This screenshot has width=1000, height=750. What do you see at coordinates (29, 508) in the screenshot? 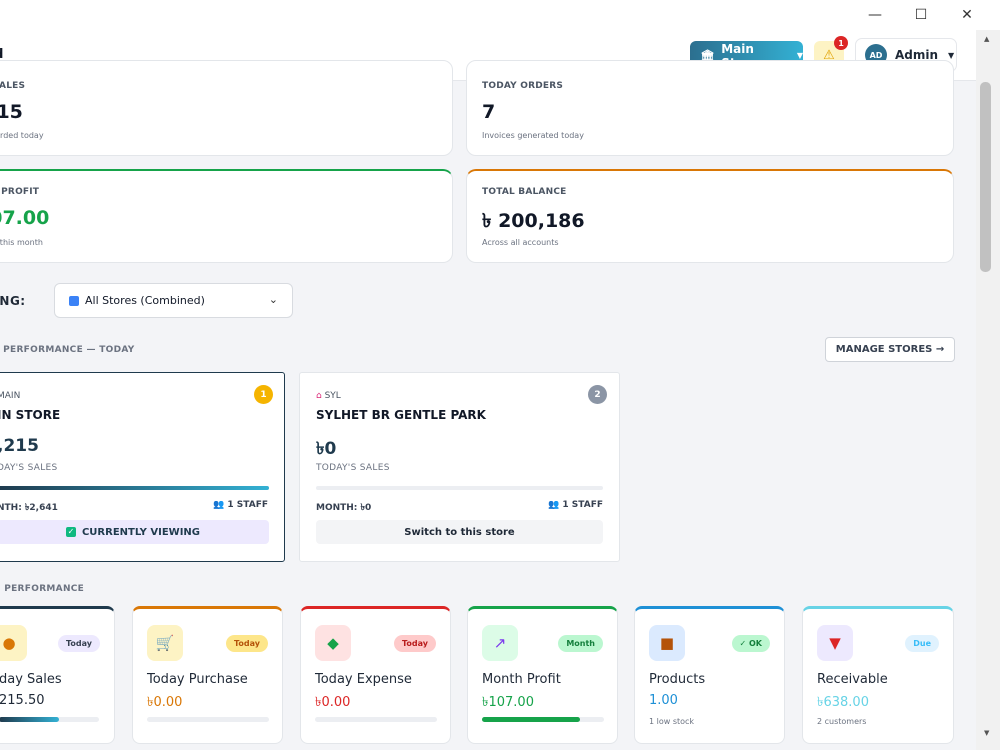
I see `store-month-total: NTH: ৳2,641` at bounding box center [29, 508].